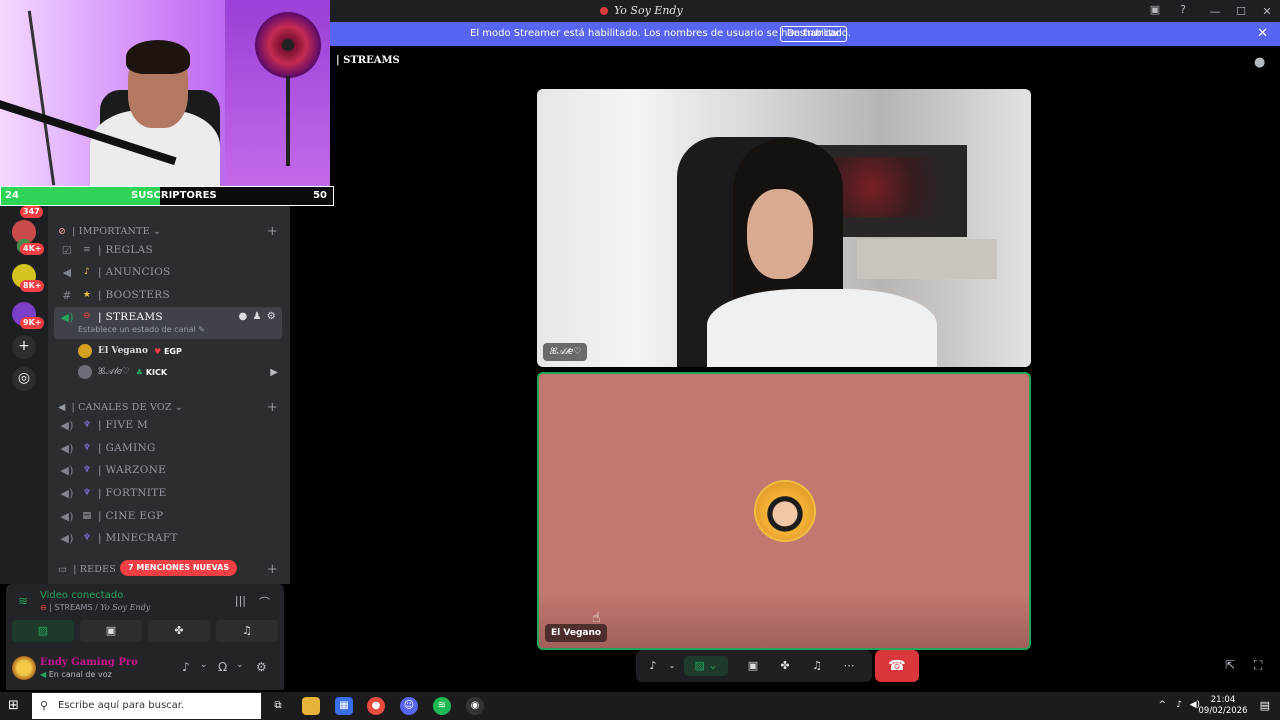 This screenshot has width=1280, height=720. I want to click on clock: 21:04 09/02/2026, so click(1223, 706).